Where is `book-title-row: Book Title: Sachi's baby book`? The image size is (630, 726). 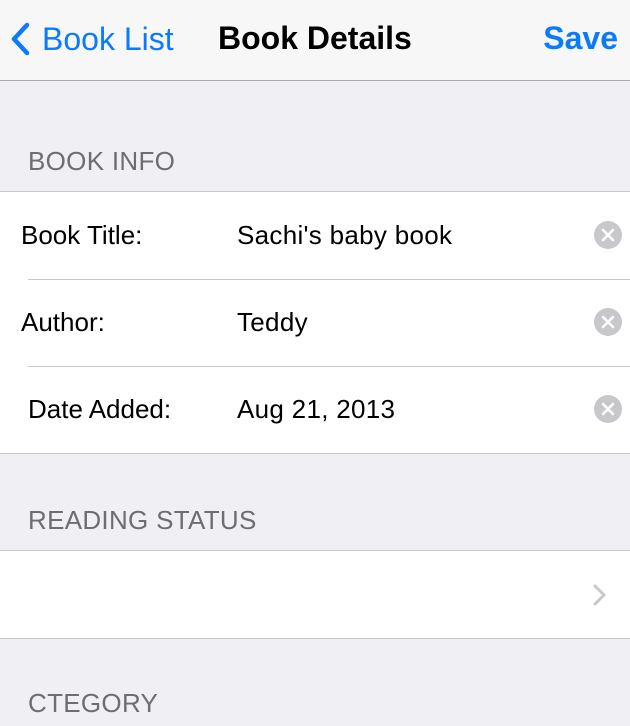 book-title-row: Book Title: Sachi's baby book is located at coordinates (315, 235).